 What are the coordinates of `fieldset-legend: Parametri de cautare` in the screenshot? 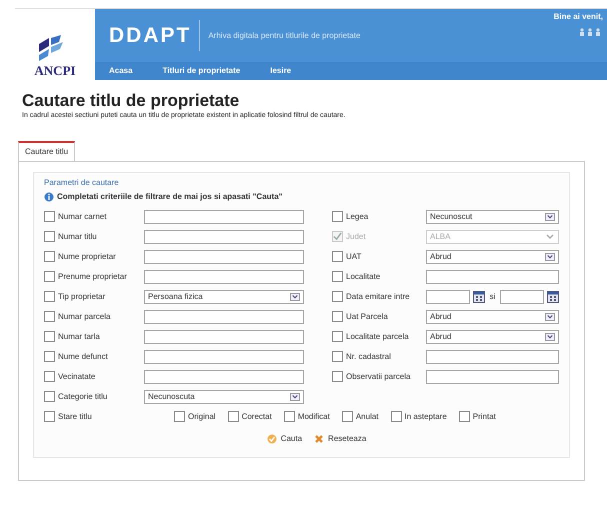 It's located at (301, 182).